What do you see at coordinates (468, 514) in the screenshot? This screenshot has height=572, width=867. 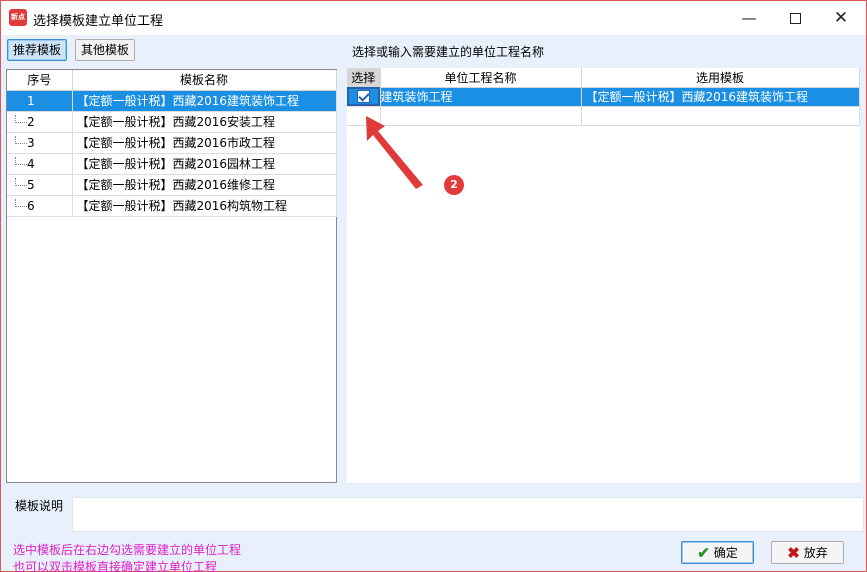 I see `template-description-box` at bounding box center [468, 514].